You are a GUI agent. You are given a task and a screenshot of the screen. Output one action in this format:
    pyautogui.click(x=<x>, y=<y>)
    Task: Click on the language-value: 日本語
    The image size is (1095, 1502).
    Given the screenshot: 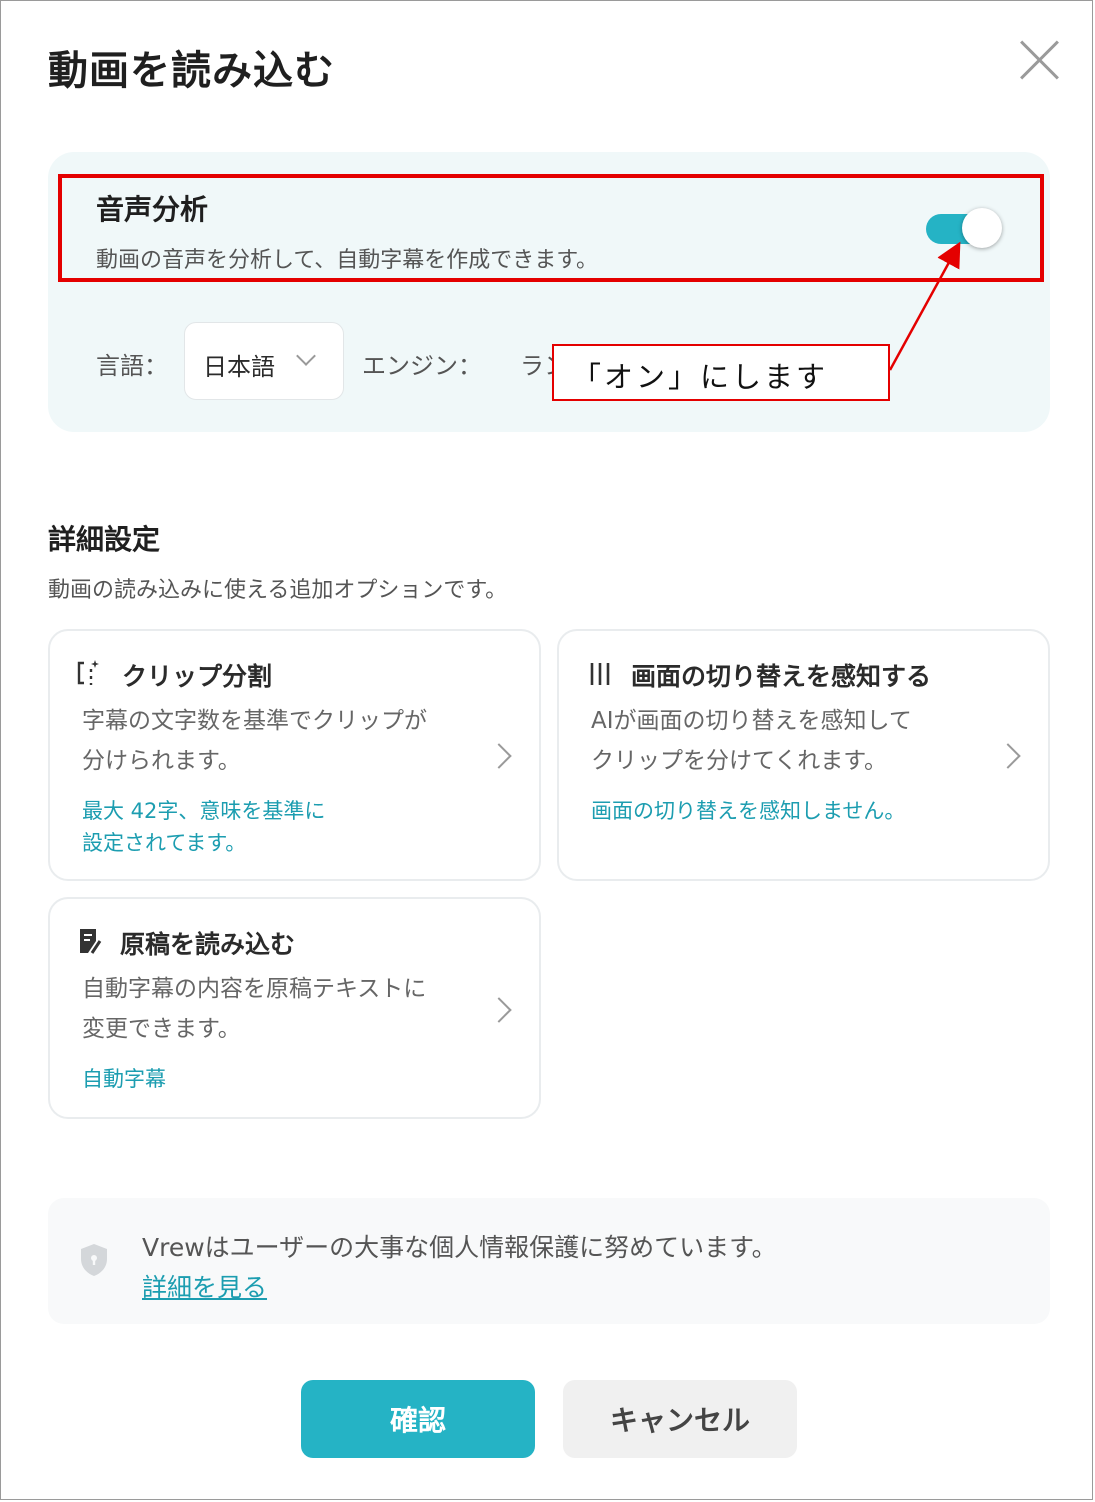 What is the action you would take?
    pyautogui.click(x=239, y=367)
    